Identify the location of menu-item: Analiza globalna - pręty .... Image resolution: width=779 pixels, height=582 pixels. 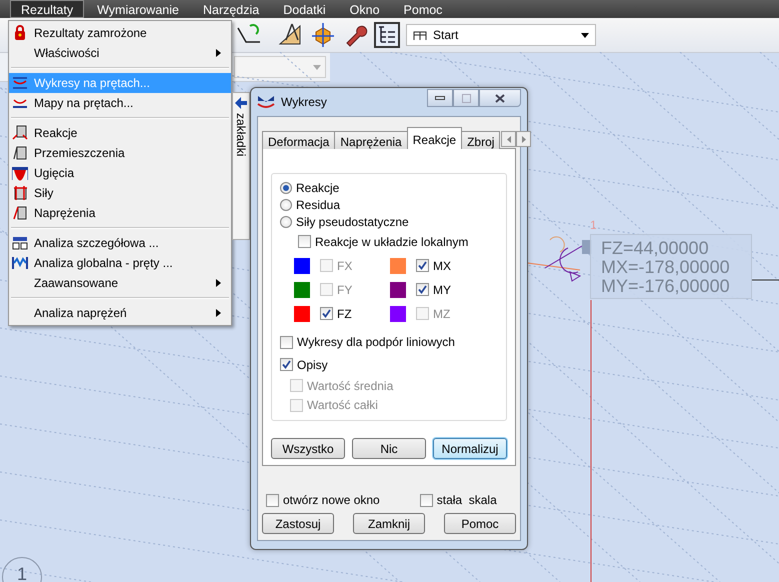
(120, 263).